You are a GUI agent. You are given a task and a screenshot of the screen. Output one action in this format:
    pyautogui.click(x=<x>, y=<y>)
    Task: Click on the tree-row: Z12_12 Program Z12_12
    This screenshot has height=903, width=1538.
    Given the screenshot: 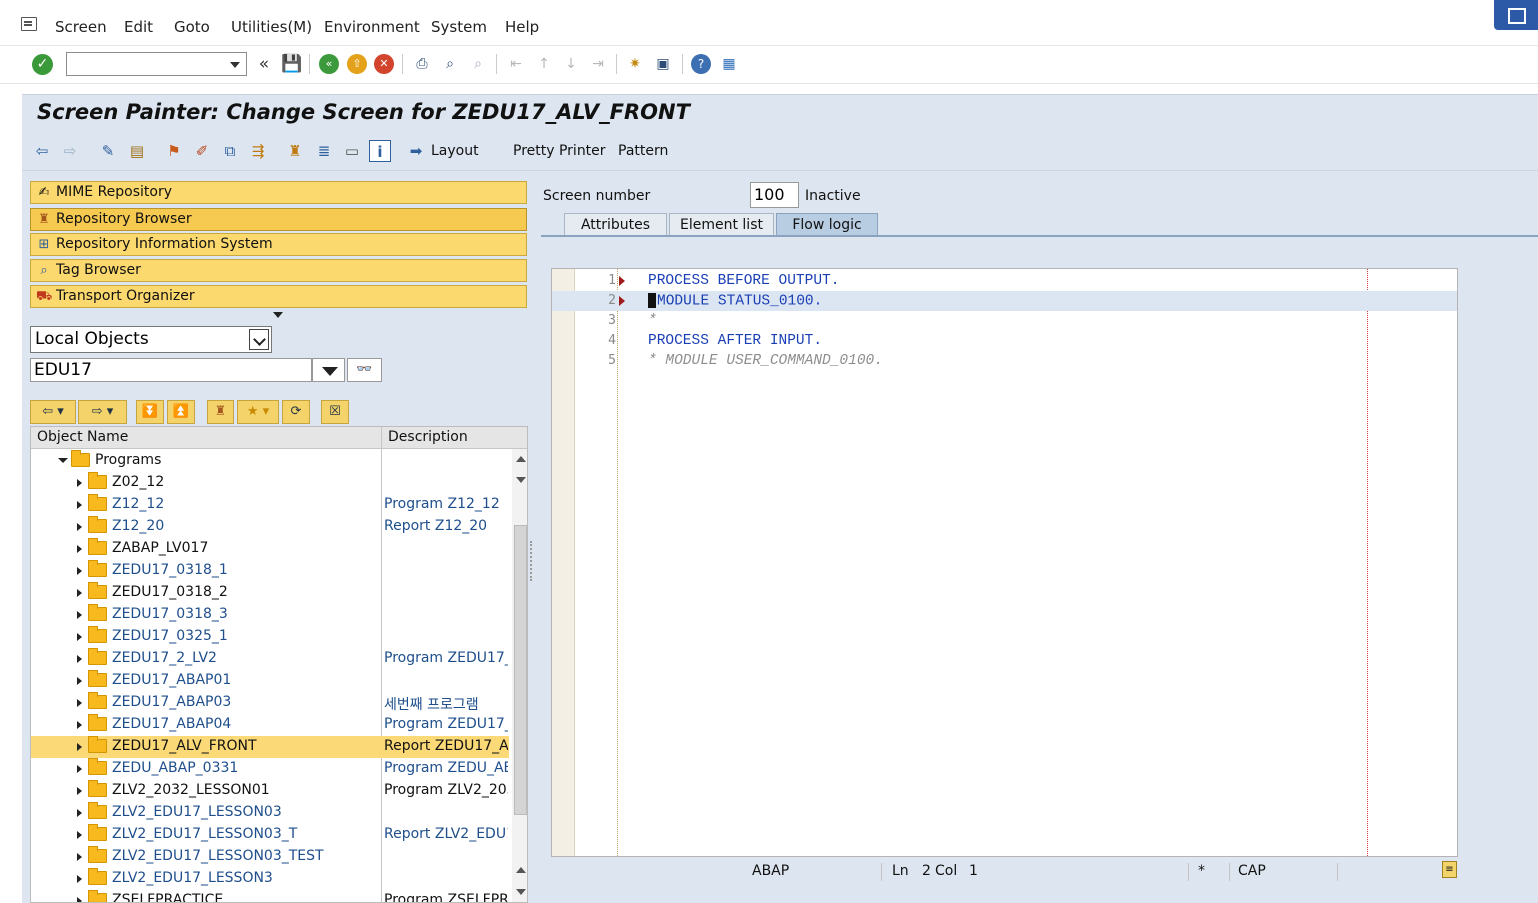 What is the action you would take?
    pyautogui.click(x=270, y=505)
    